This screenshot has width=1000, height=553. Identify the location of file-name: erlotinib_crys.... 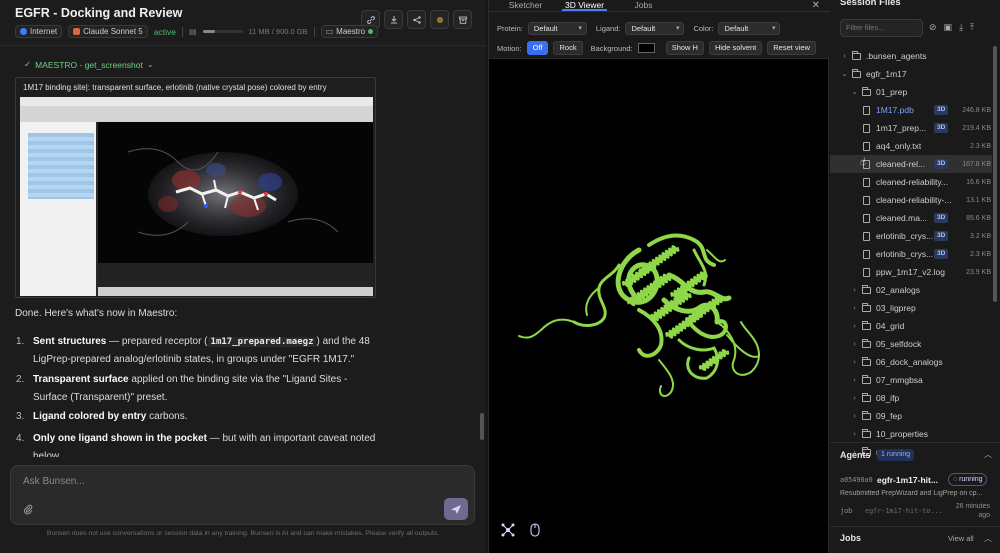
(905, 236).